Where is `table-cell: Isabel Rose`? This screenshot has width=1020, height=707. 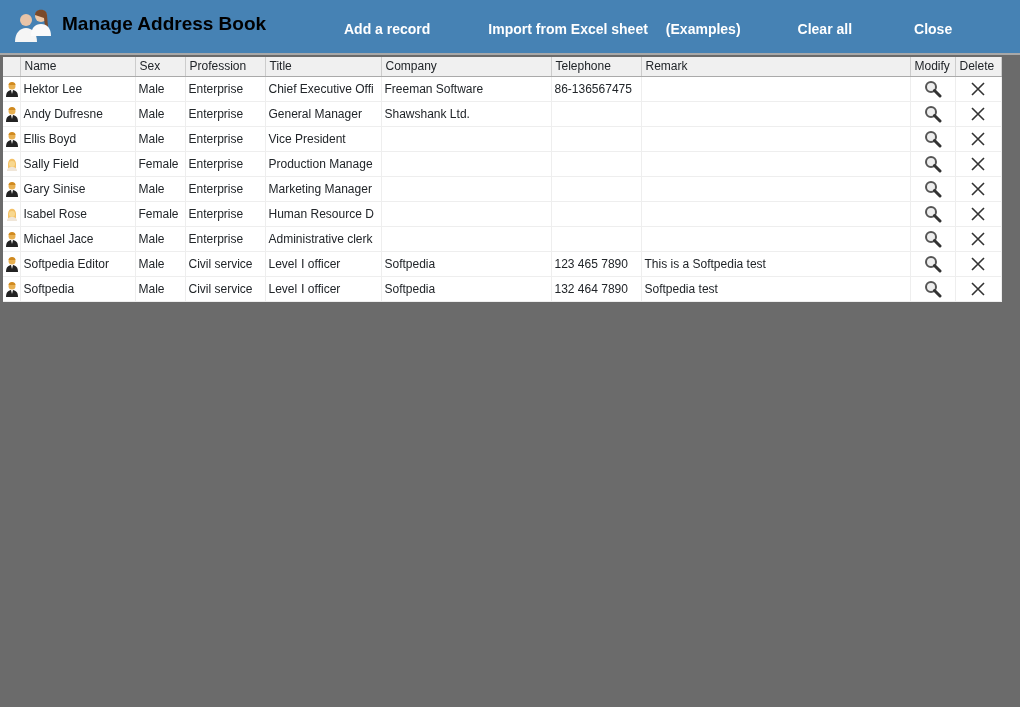 table-cell: Isabel Rose is located at coordinates (55, 213).